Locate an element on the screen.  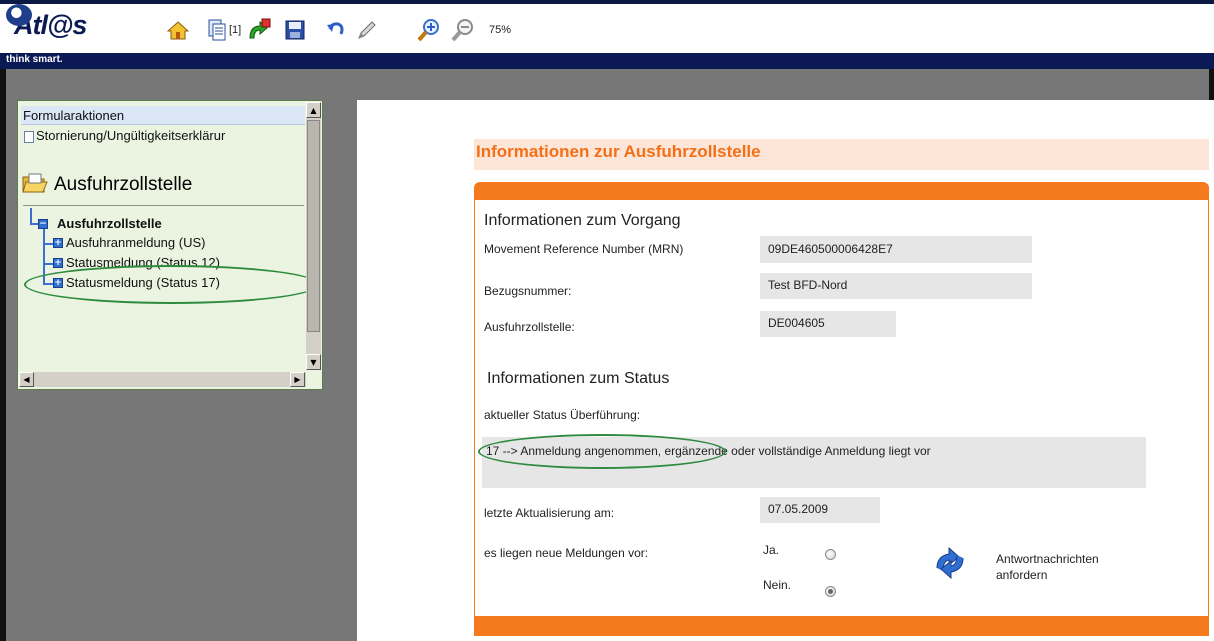
reference-label: Bezugsnummer: is located at coordinates (528, 291).